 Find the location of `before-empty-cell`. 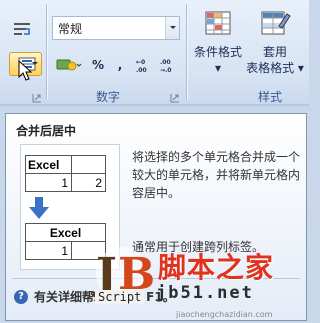

before-empty-cell is located at coordinates (88, 164).